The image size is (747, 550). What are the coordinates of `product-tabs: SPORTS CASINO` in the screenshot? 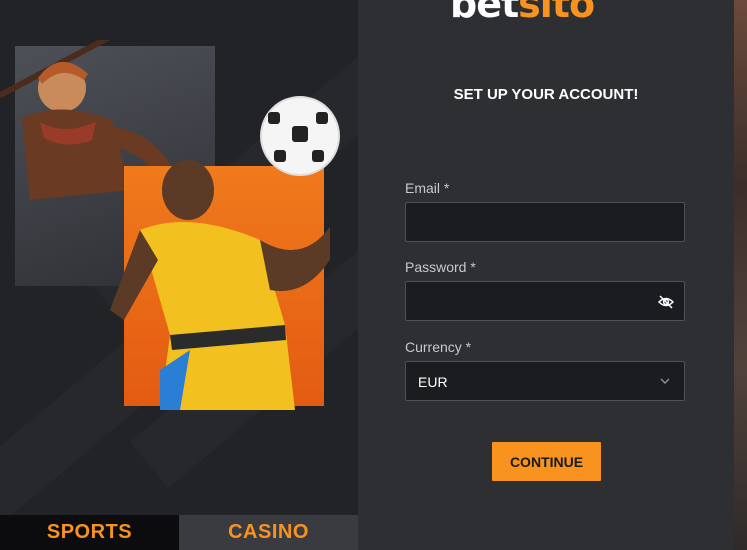 It's located at (179, 532).